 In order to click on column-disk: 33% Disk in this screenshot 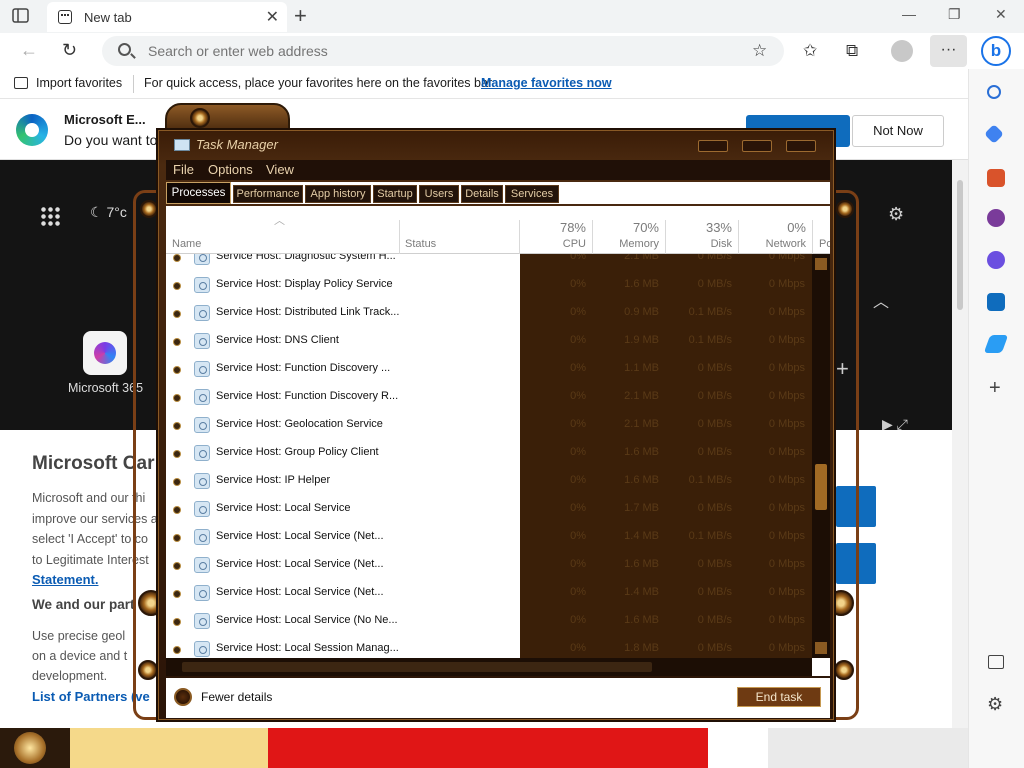, I will do `click(701, 237)`.